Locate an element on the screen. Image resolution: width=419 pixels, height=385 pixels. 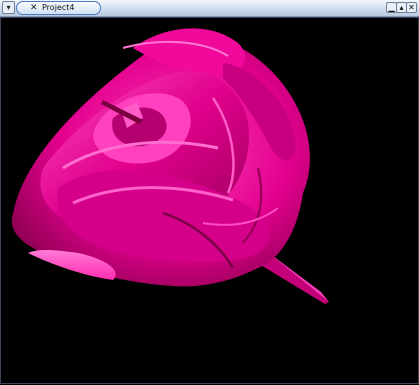
maximize-icon: ▴ is located at coordinates (401, 7).